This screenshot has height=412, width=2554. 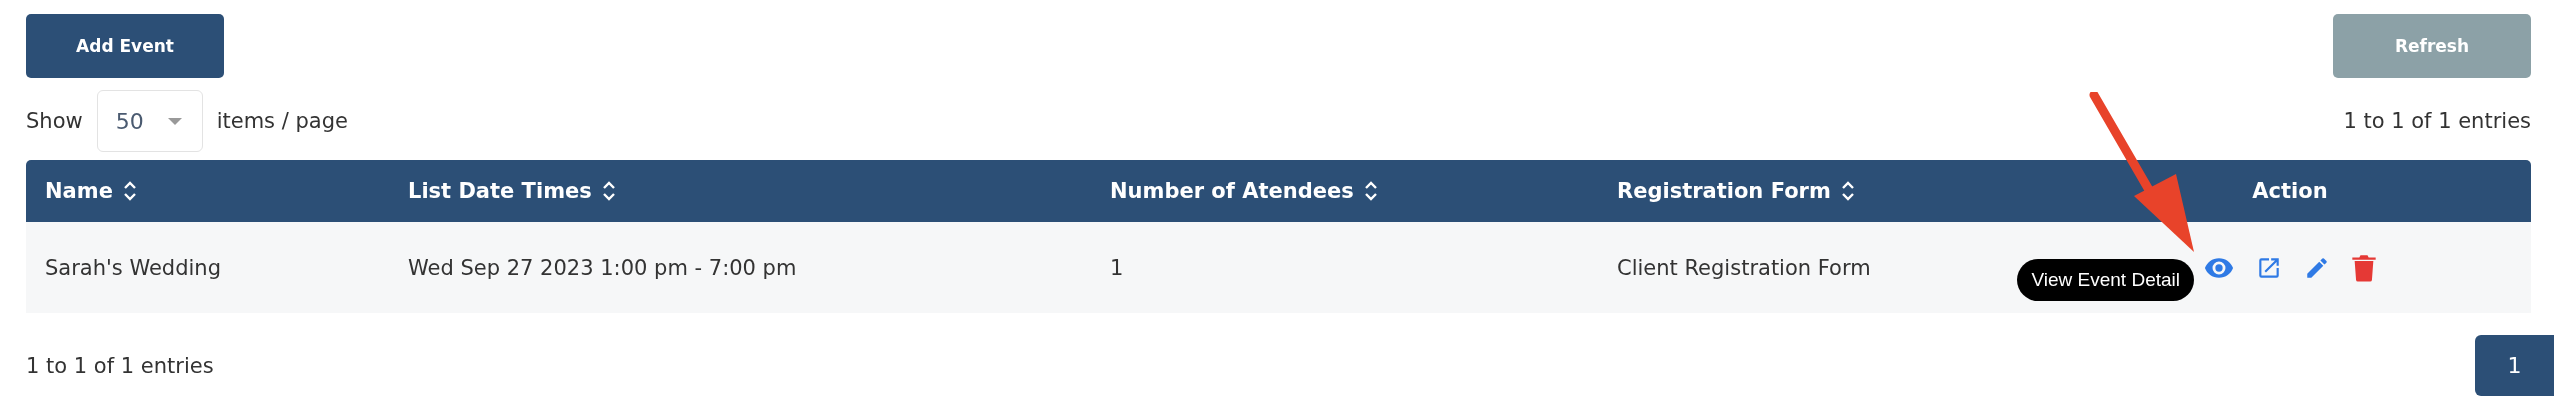 I want to click on tooltip: View Event Detail, so click(x=2105, y=279).